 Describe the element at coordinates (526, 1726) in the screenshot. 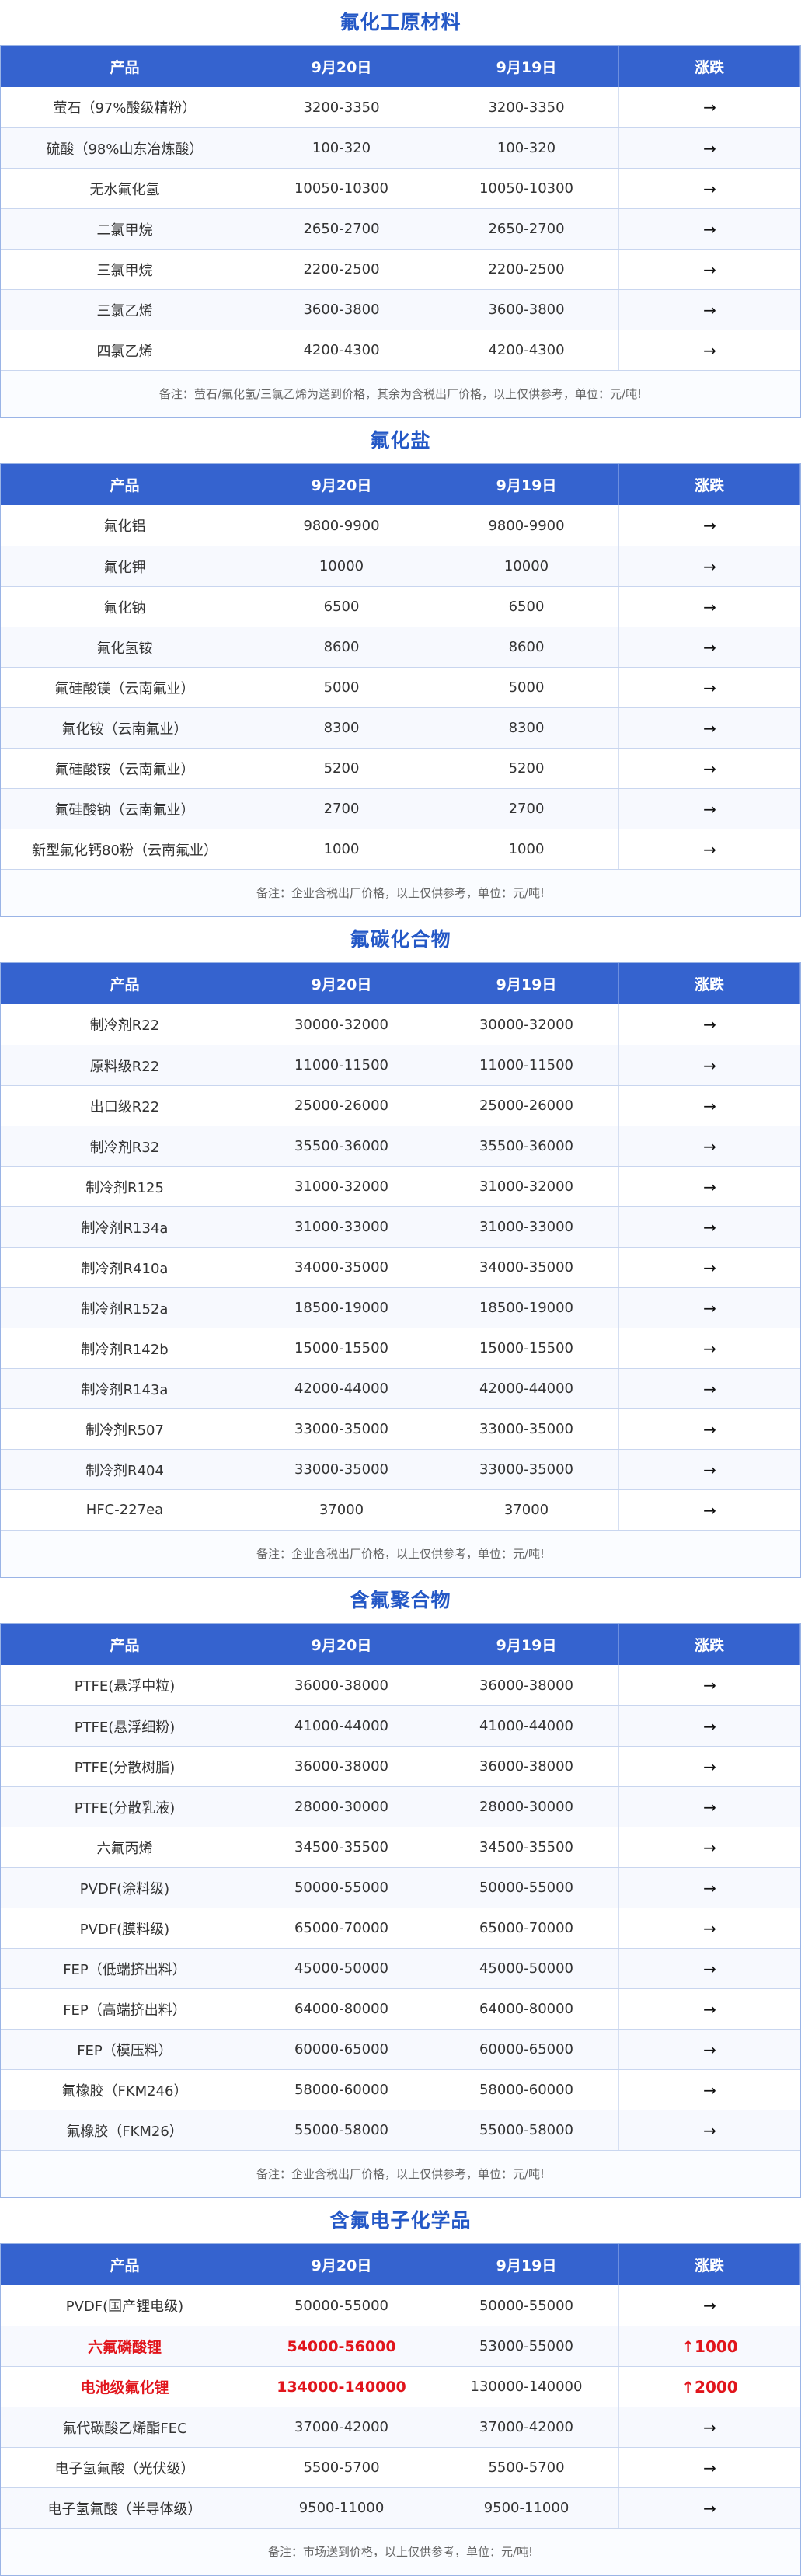

I see `price-previous: 41000-44000` at that location.